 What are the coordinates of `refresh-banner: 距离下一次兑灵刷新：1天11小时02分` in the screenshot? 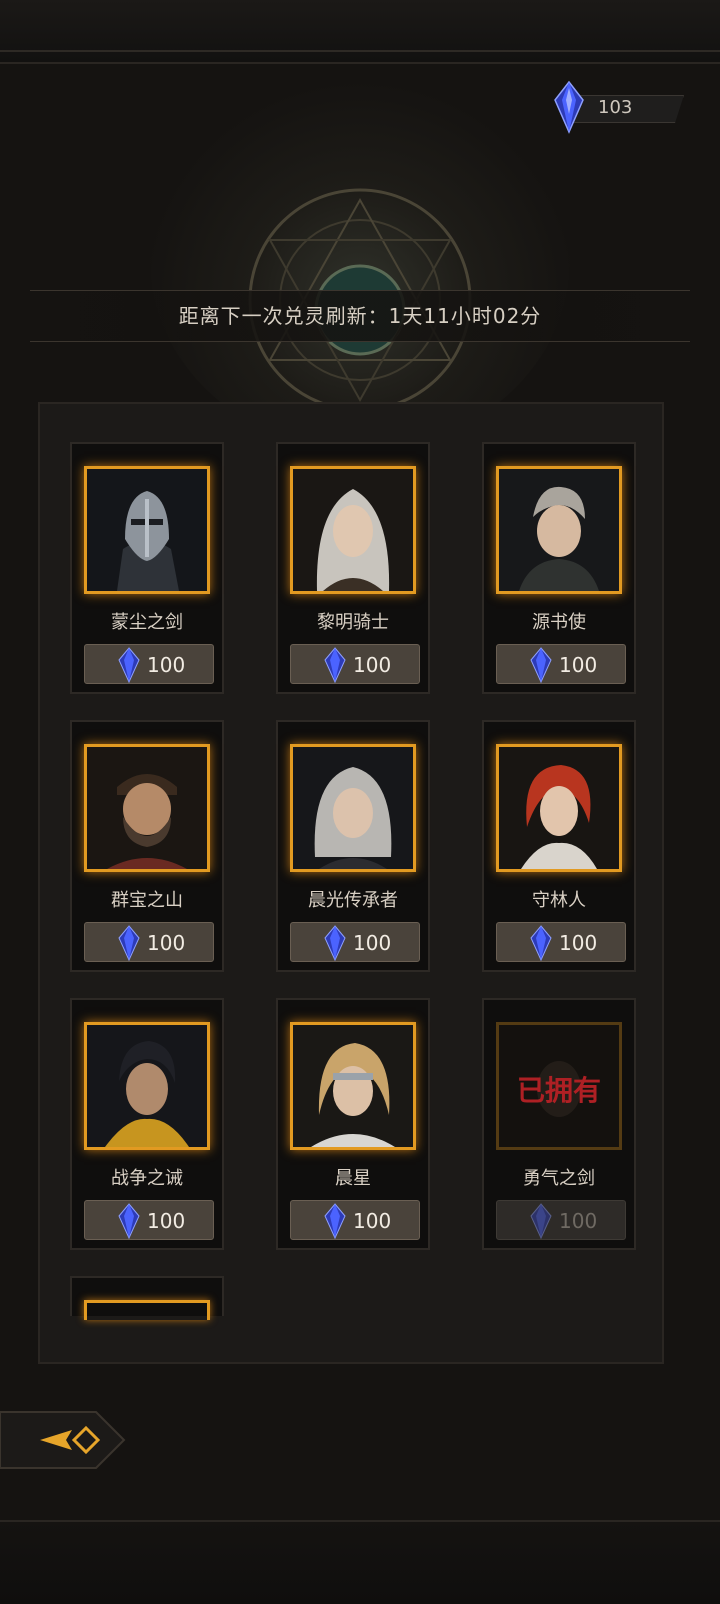 It's located at (360, 316).